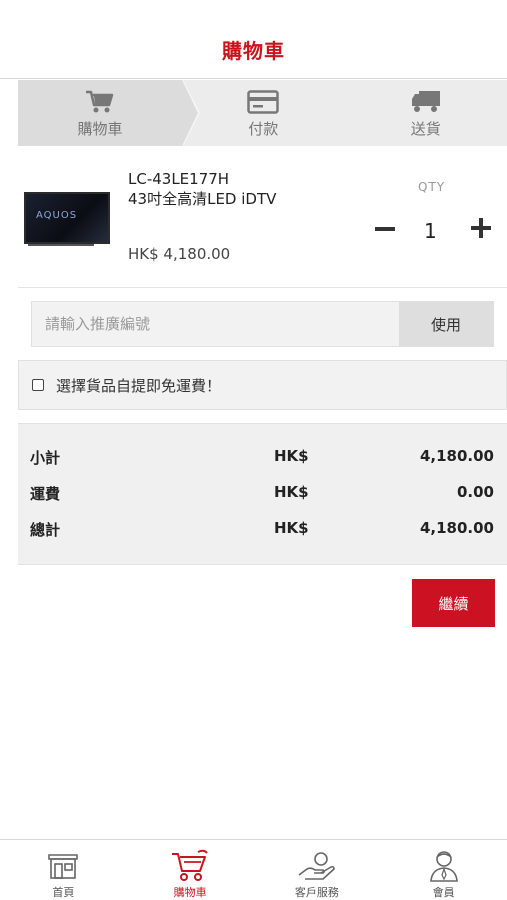 The height and width of the screenshot is (900, 507). Describe the element at coordinates (263, 102) in the screenshot. I see `credit-card-icon` at that location.